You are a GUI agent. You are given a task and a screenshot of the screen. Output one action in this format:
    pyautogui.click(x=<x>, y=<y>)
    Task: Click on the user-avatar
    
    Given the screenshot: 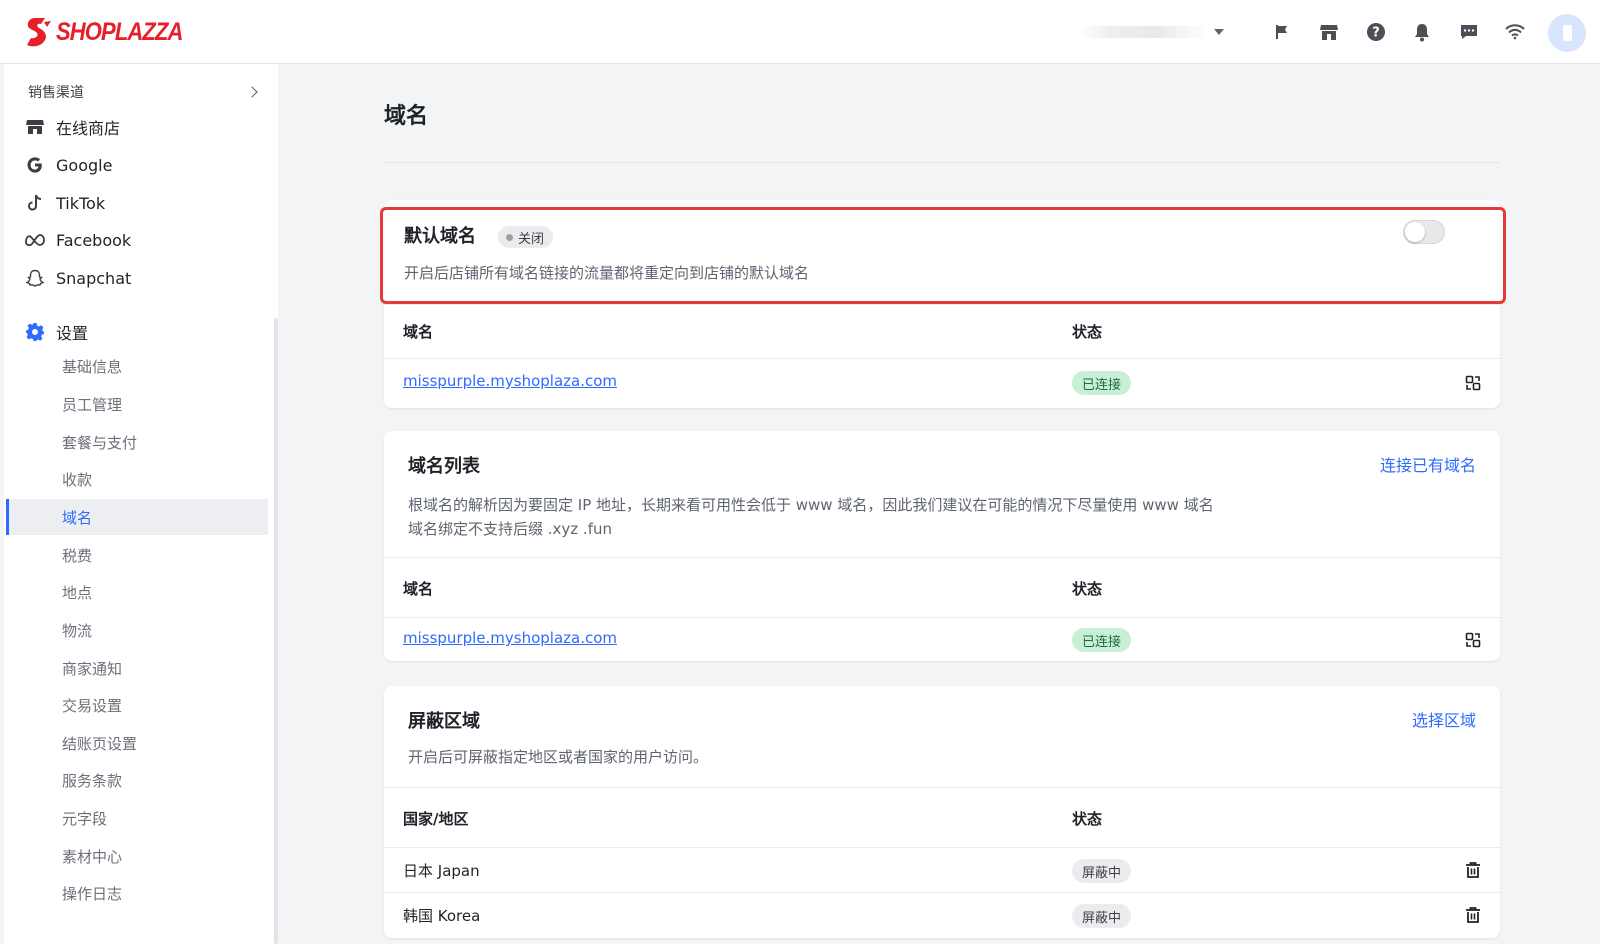 What is the action you would take?
    pyautogui.click(x=1567, y=33)
    